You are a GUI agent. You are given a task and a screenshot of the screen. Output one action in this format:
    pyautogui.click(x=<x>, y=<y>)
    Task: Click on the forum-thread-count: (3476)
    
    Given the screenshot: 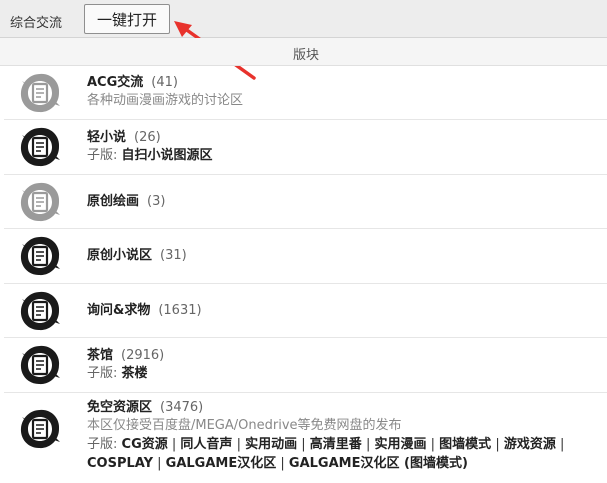 What is the action you would take?
    pyautogui.click(x=182, y=407)
    